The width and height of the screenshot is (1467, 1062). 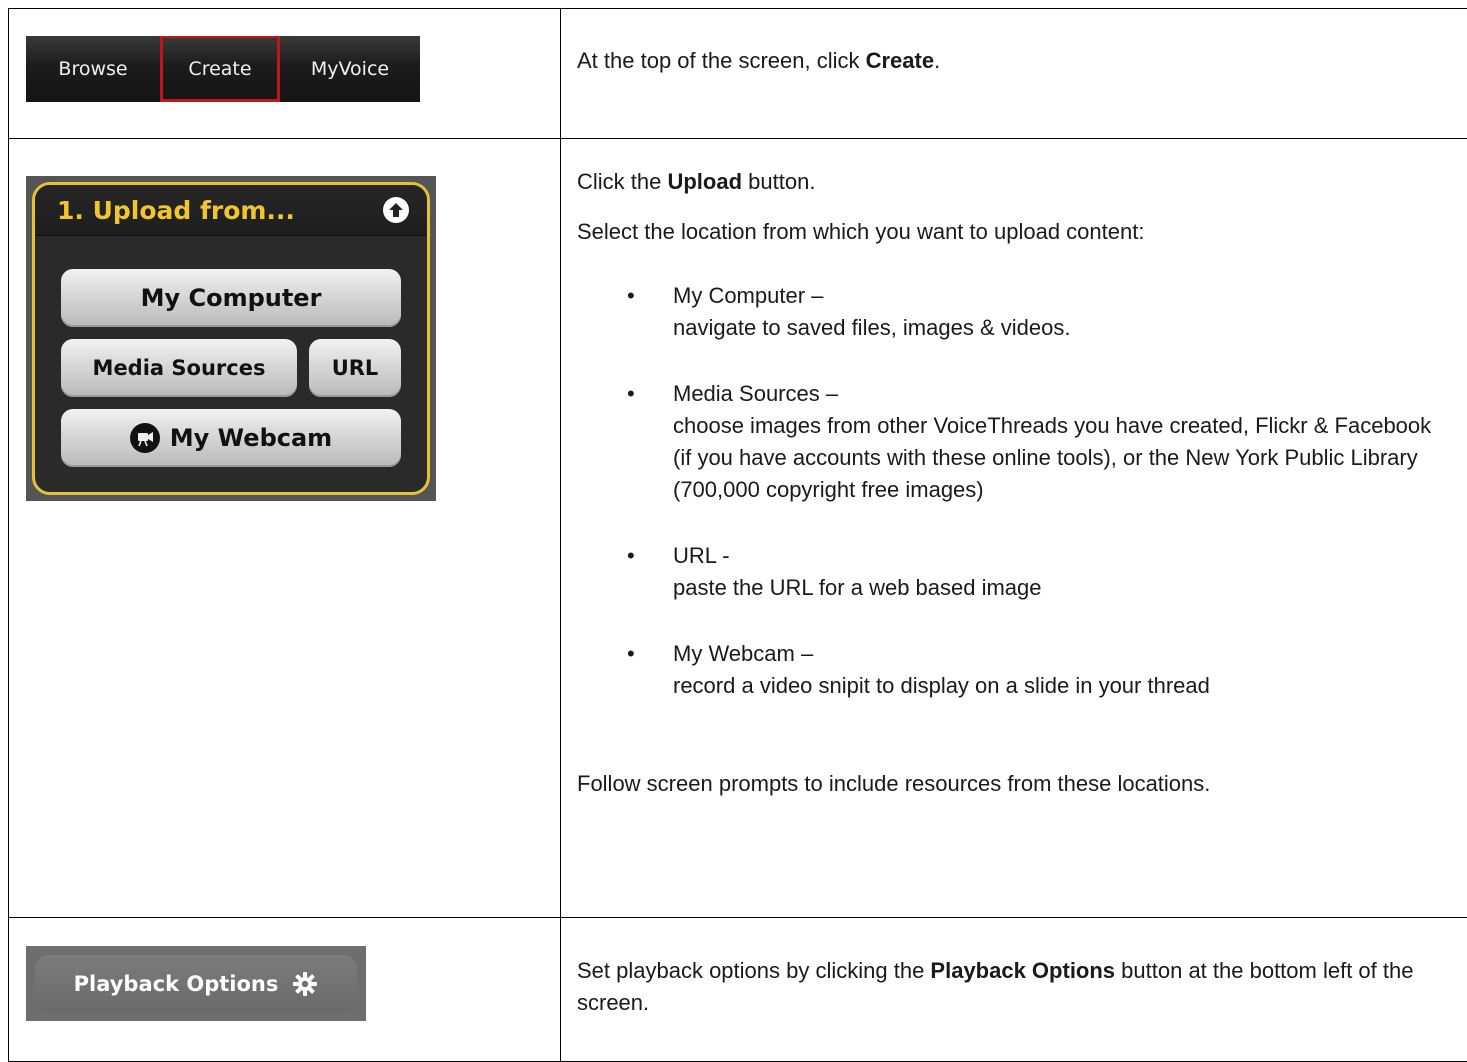 What do you see at coordinates (1015, 182) in the screenshot?
I see `instruction-text: Click the Upload button.` at bounding box center [1015, 182].